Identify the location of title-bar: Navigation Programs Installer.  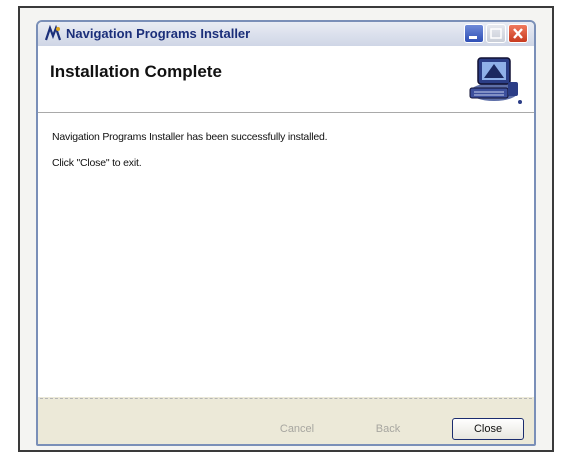
(286, 34).